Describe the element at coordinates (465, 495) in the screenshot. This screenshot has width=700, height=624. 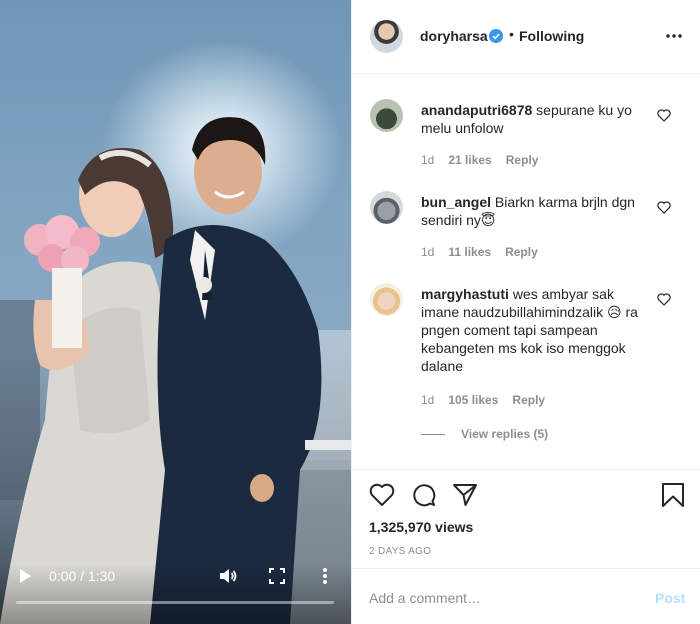
I see `share-icon` at that location.